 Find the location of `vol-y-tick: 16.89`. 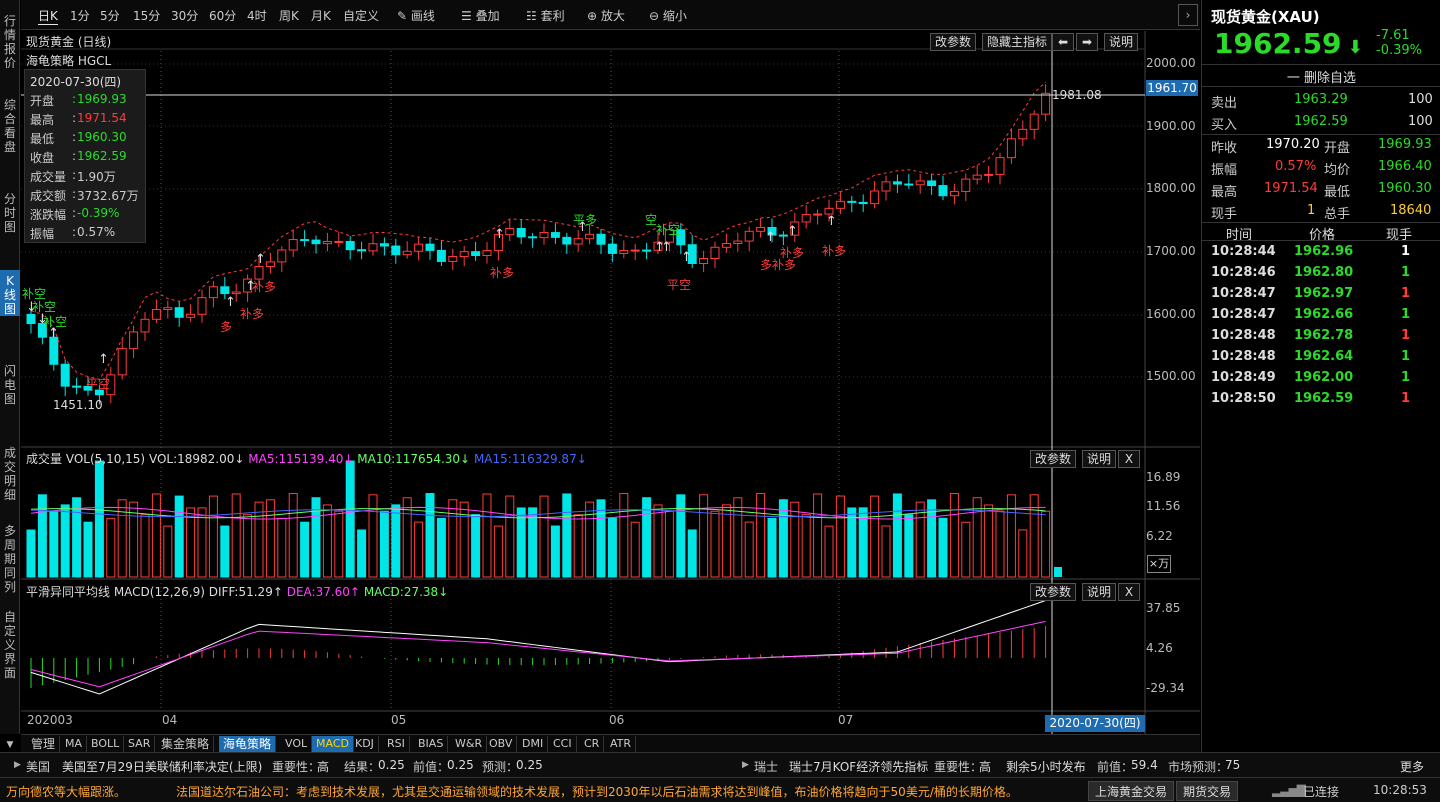

vol-y-tick: 16.89 is located at coordinates (1163, 477).